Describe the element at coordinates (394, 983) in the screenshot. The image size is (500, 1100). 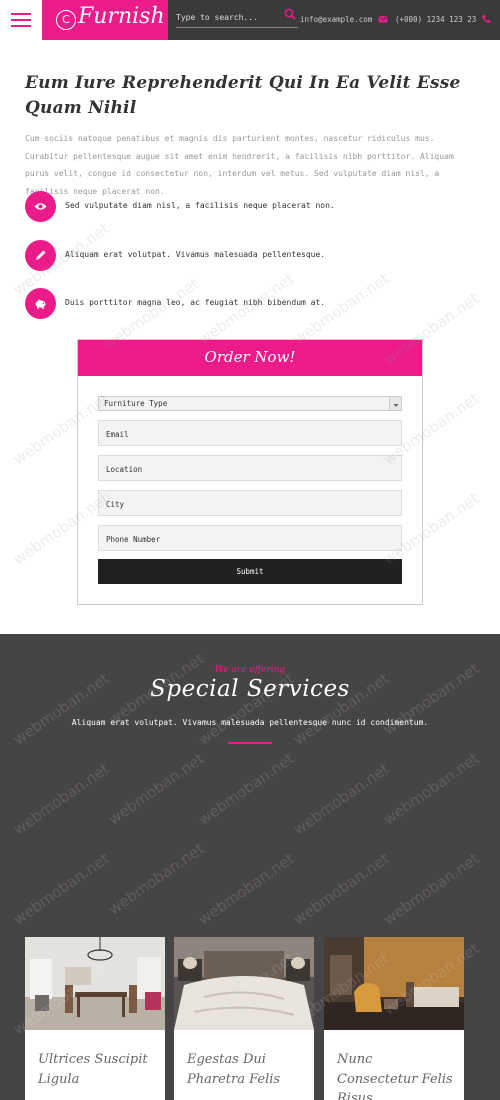
I see `lounge-photo` at that location.